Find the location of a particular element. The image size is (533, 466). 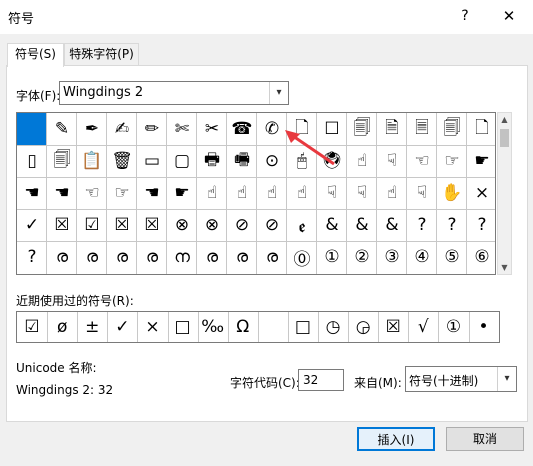

close-button: ✕ is located at coordinates (509, 16).